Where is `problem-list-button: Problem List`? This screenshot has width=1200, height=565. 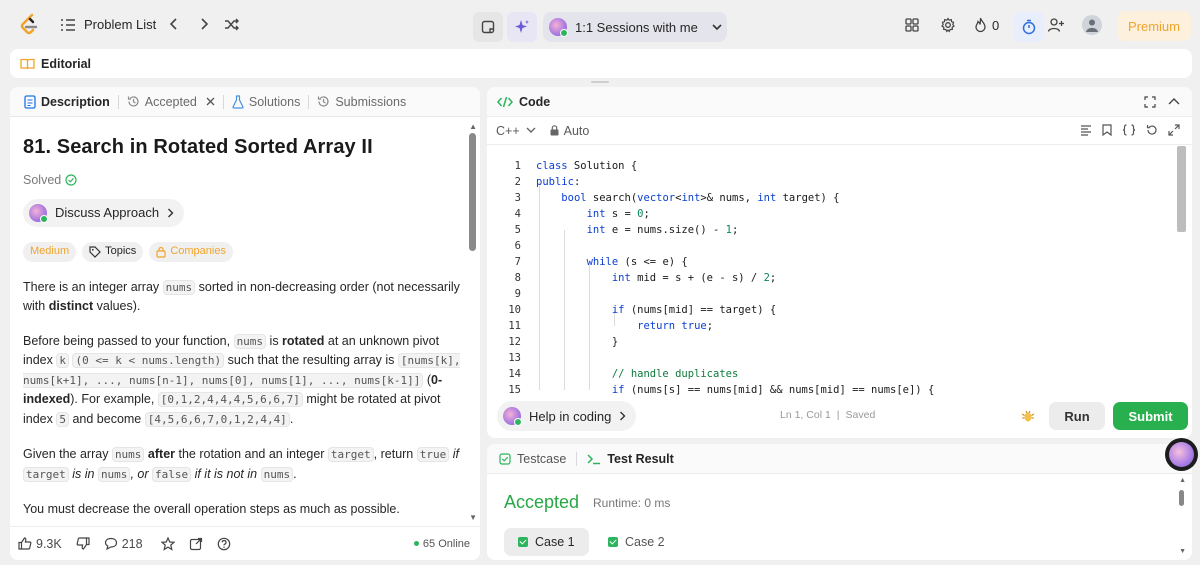 problem-list-button: Problem List is located at coordinates (108, 24).